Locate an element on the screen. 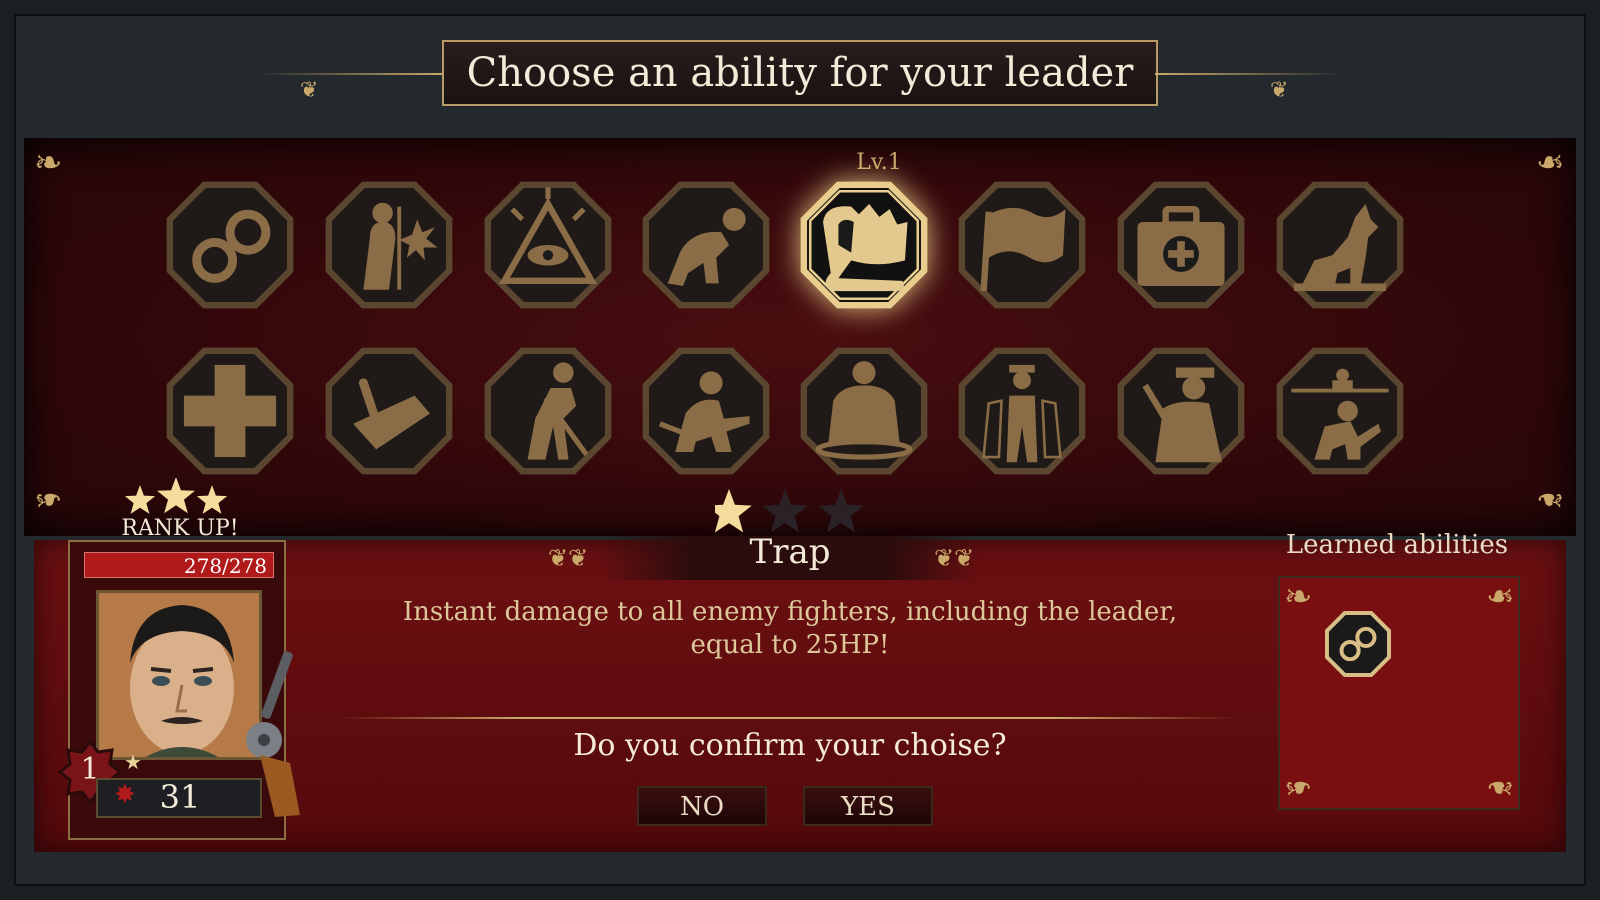  strongman-icon is located at coordinates (864, 411).